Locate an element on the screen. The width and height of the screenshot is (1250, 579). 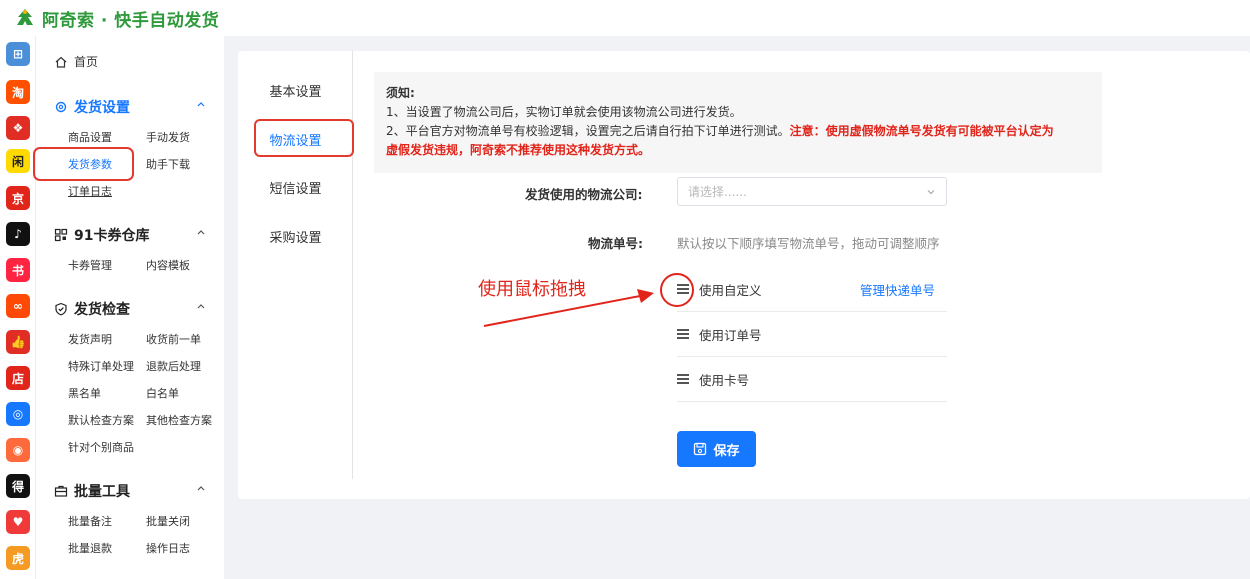
chevron-down-icon is located at coordinates (931, 192).